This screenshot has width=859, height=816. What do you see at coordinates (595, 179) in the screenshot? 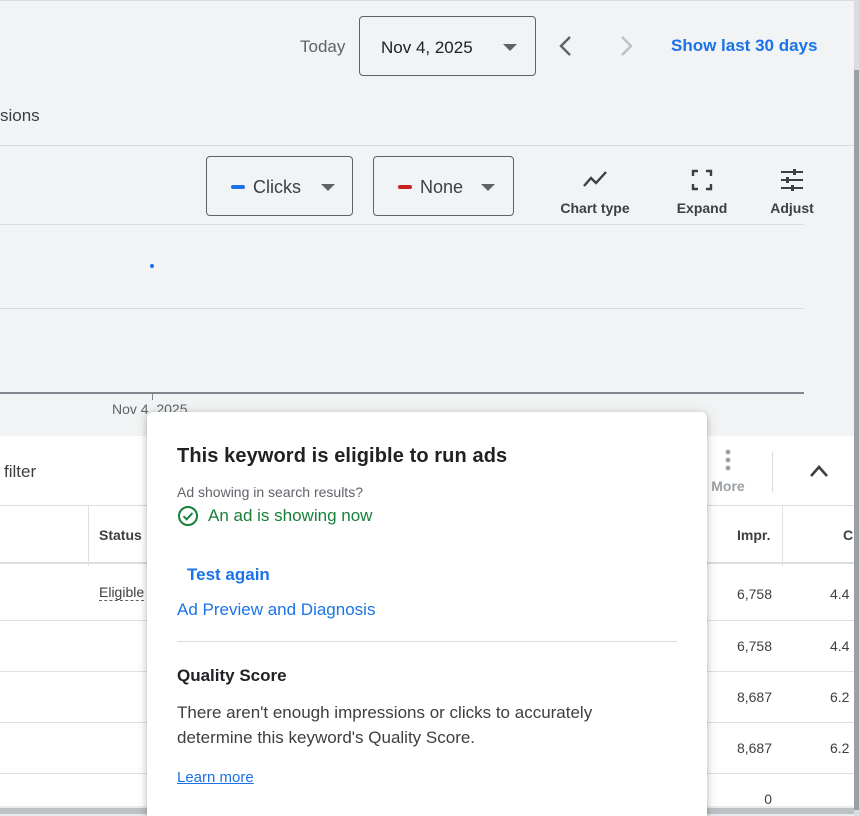
I see `chart-type-icon` at bounding box center [595, 179].